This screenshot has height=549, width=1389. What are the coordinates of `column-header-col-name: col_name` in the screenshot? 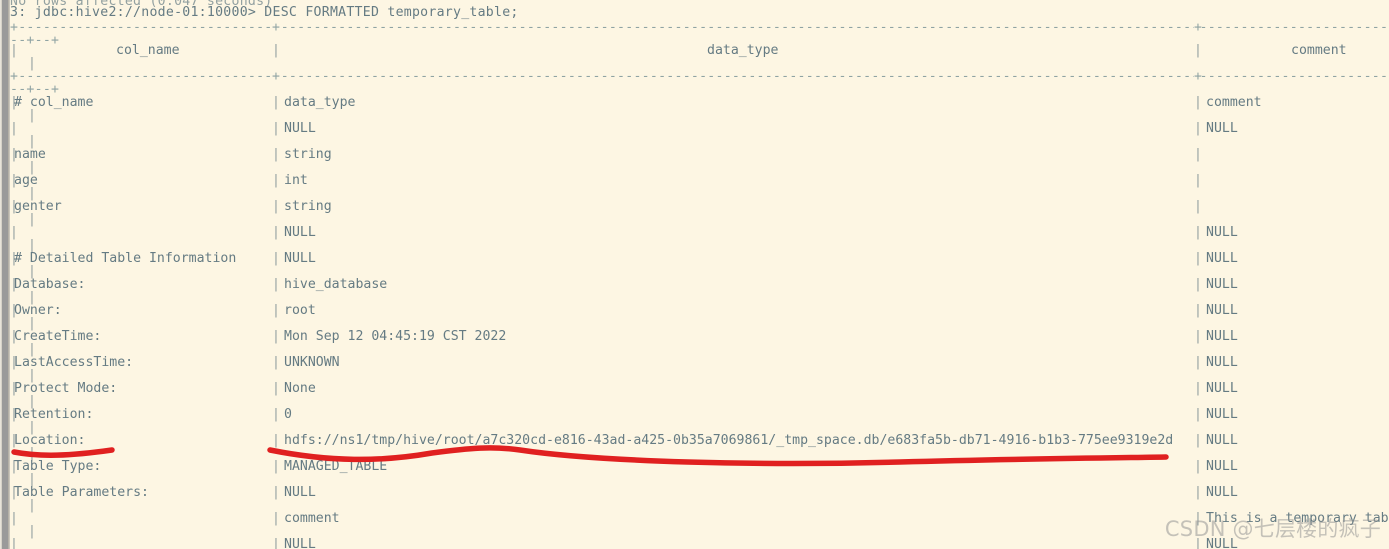 It's located at (148, 50).